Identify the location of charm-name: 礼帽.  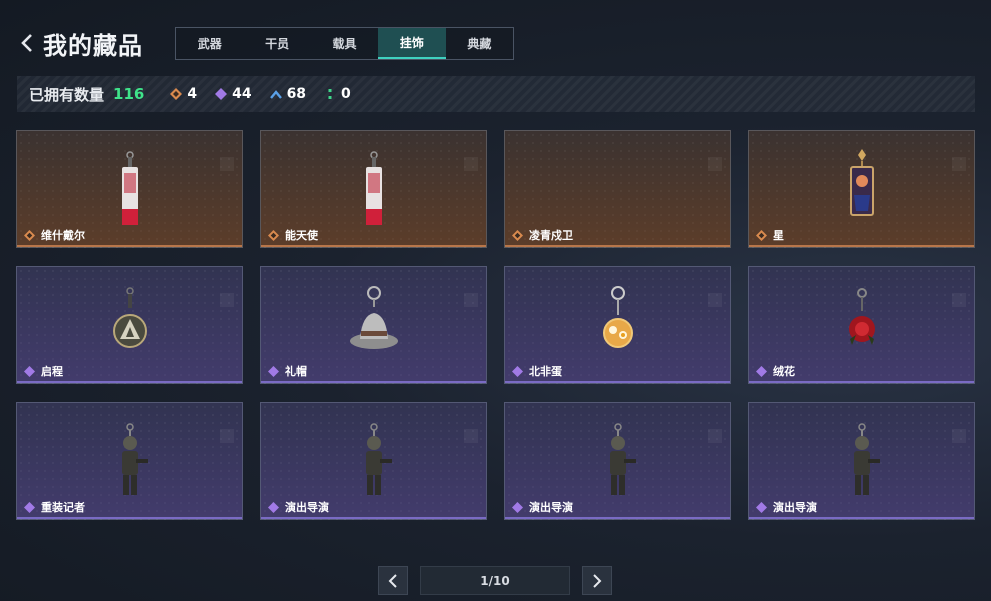
(296, 371).